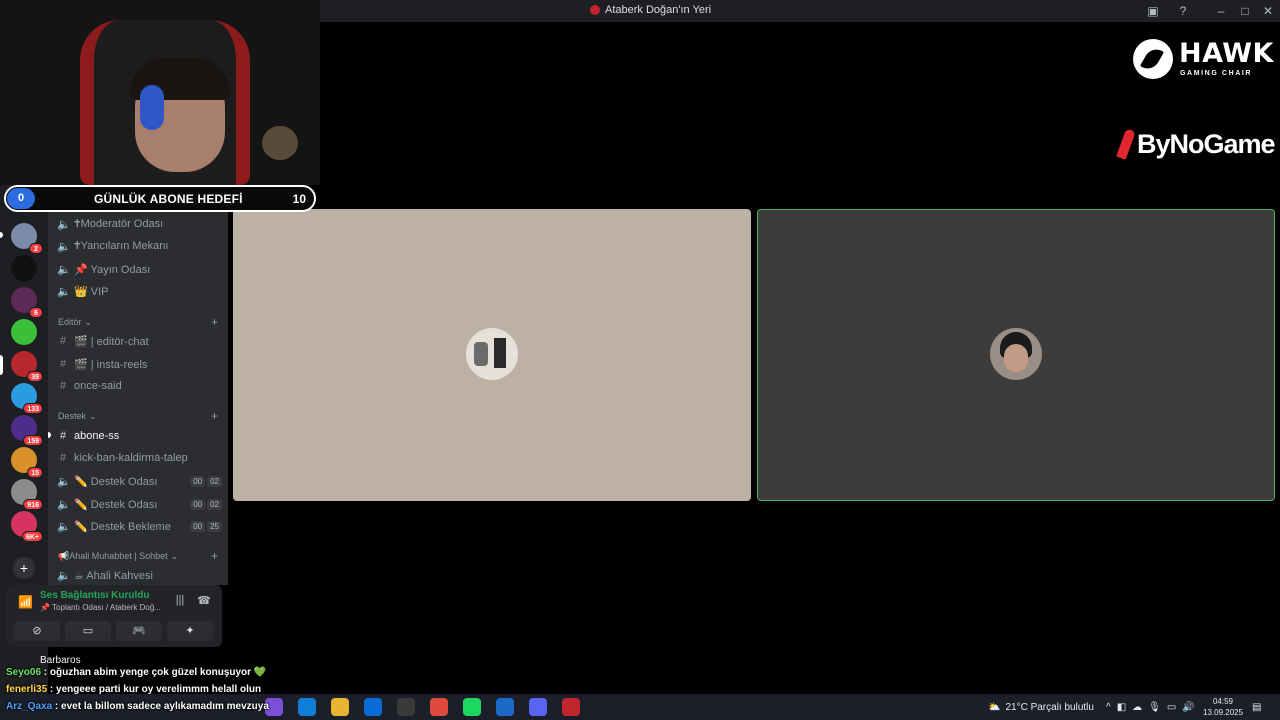  What do you see at coordinates (32, 536) in the screenshot?
I see `server-badge: 6K+` at bounding box center [32, 536].